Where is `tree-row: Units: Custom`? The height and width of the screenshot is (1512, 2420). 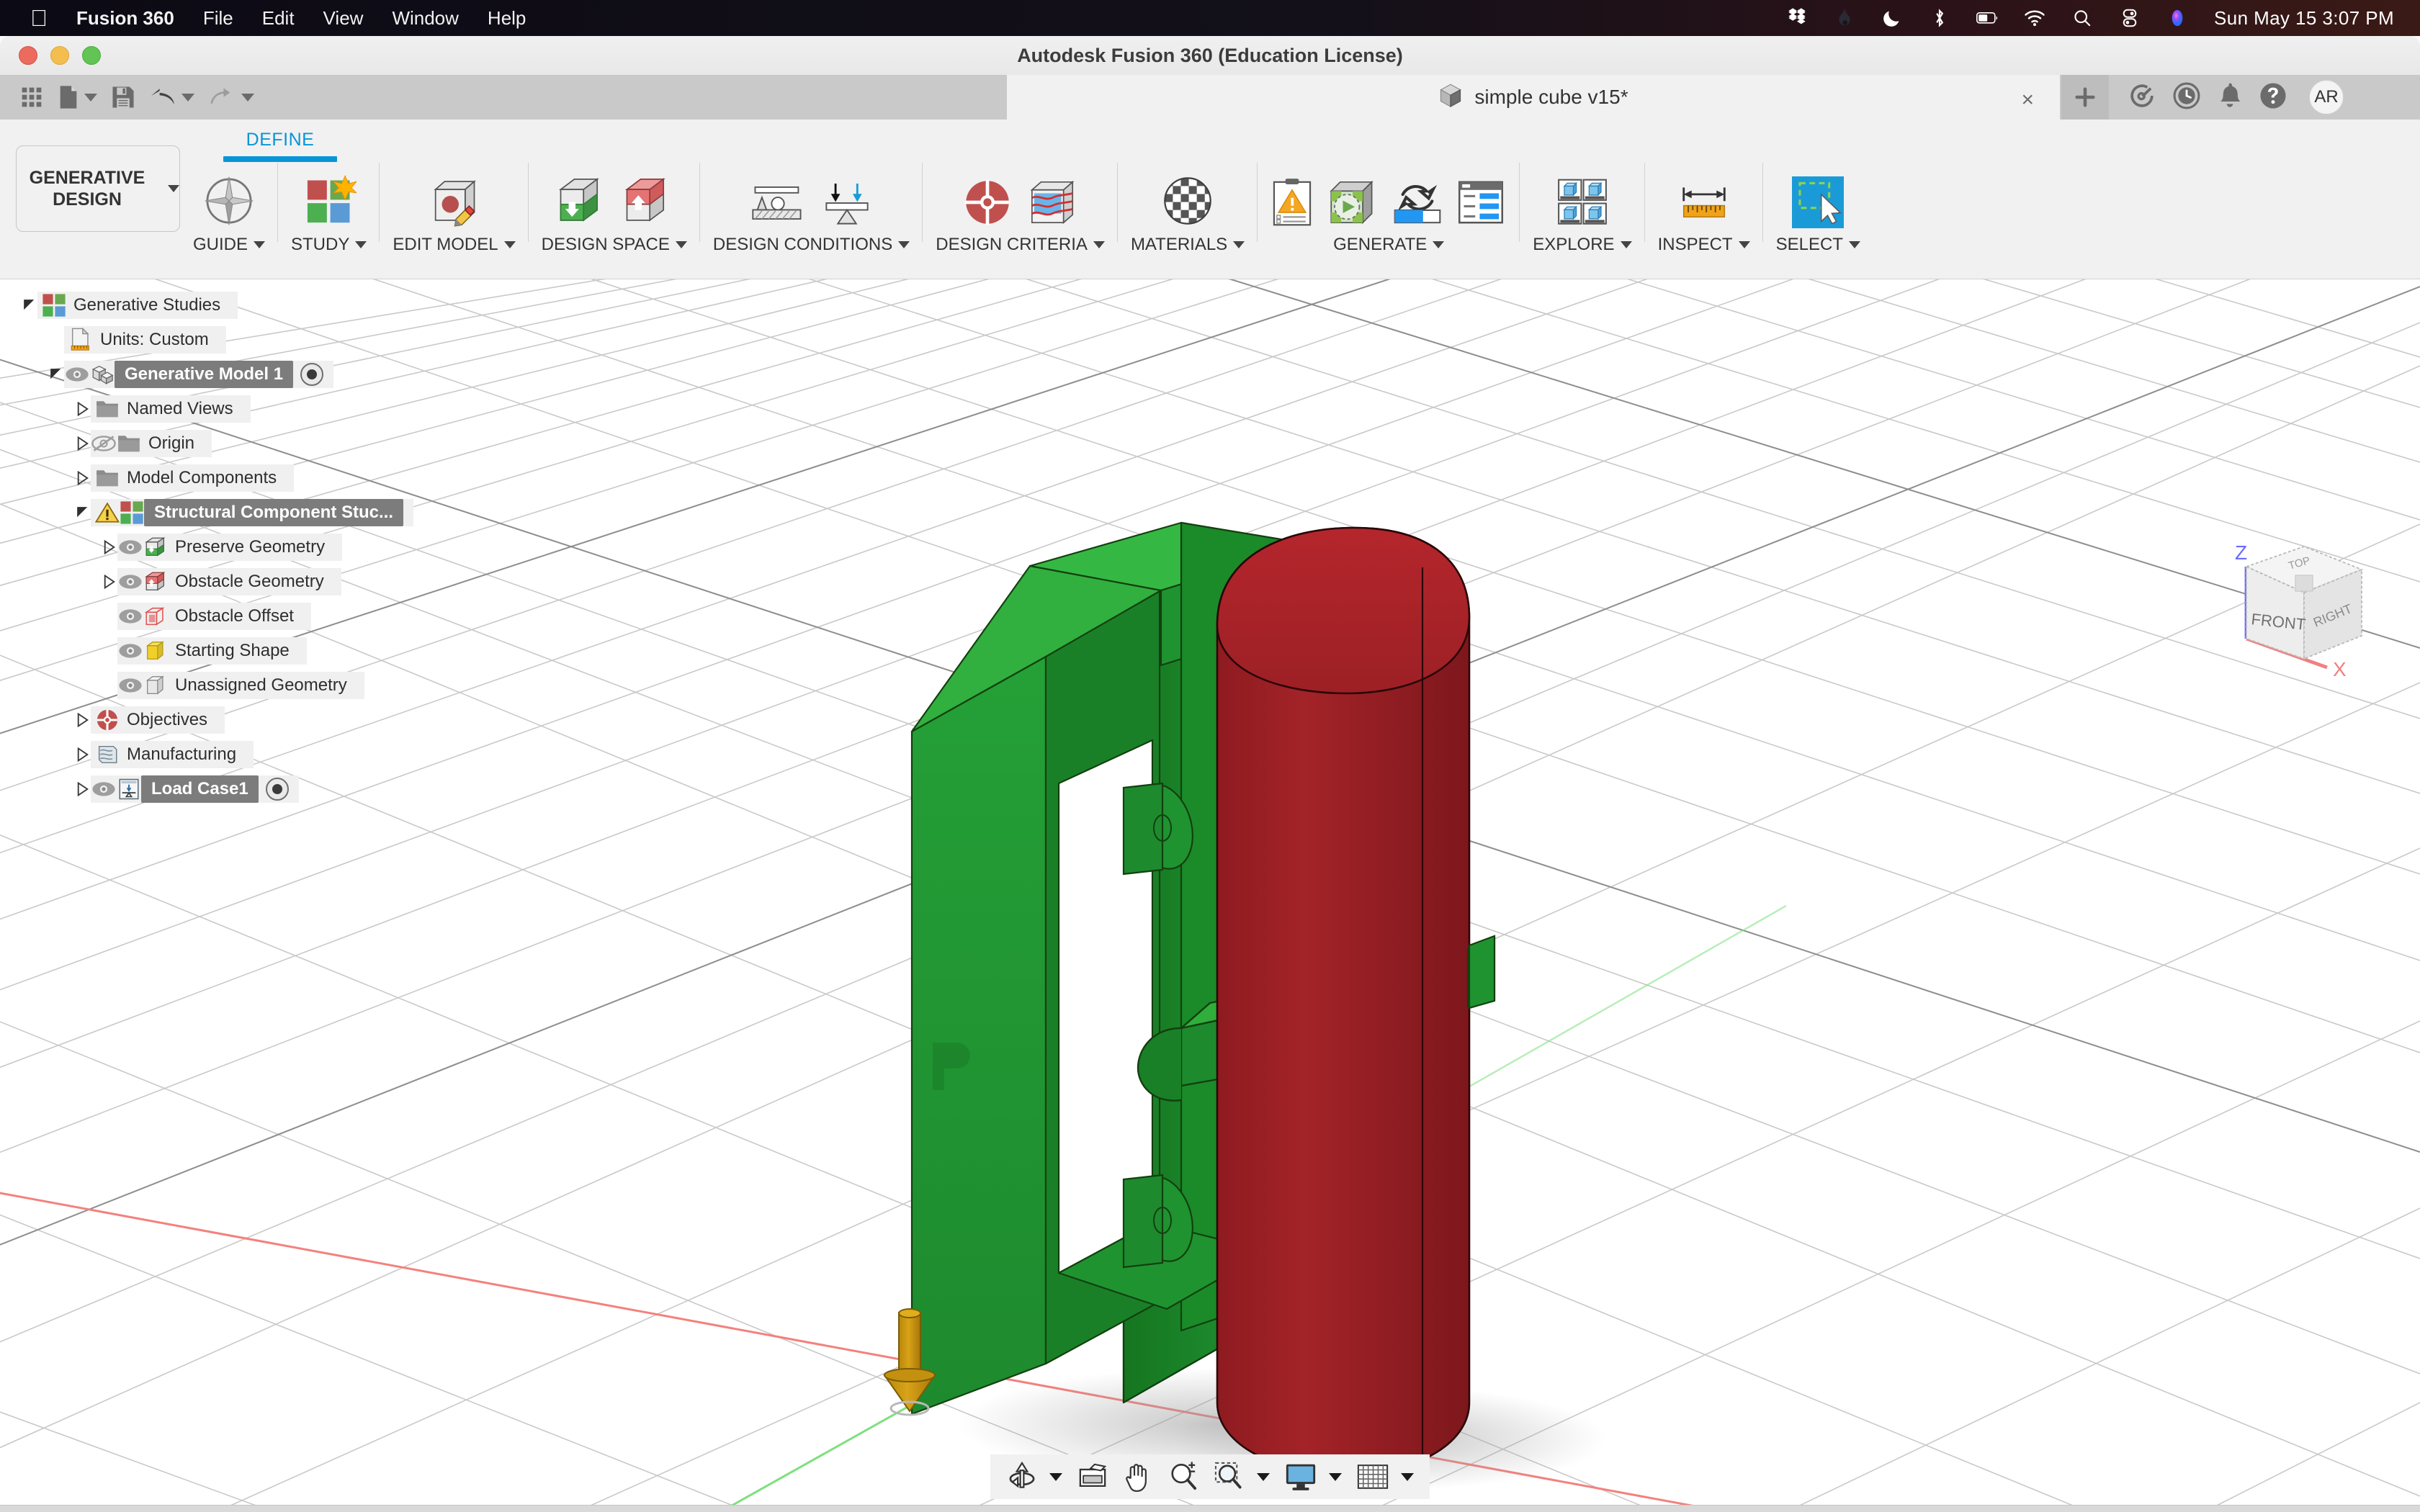
tree-row: Units: Custom is located at coordinates (230, 340).